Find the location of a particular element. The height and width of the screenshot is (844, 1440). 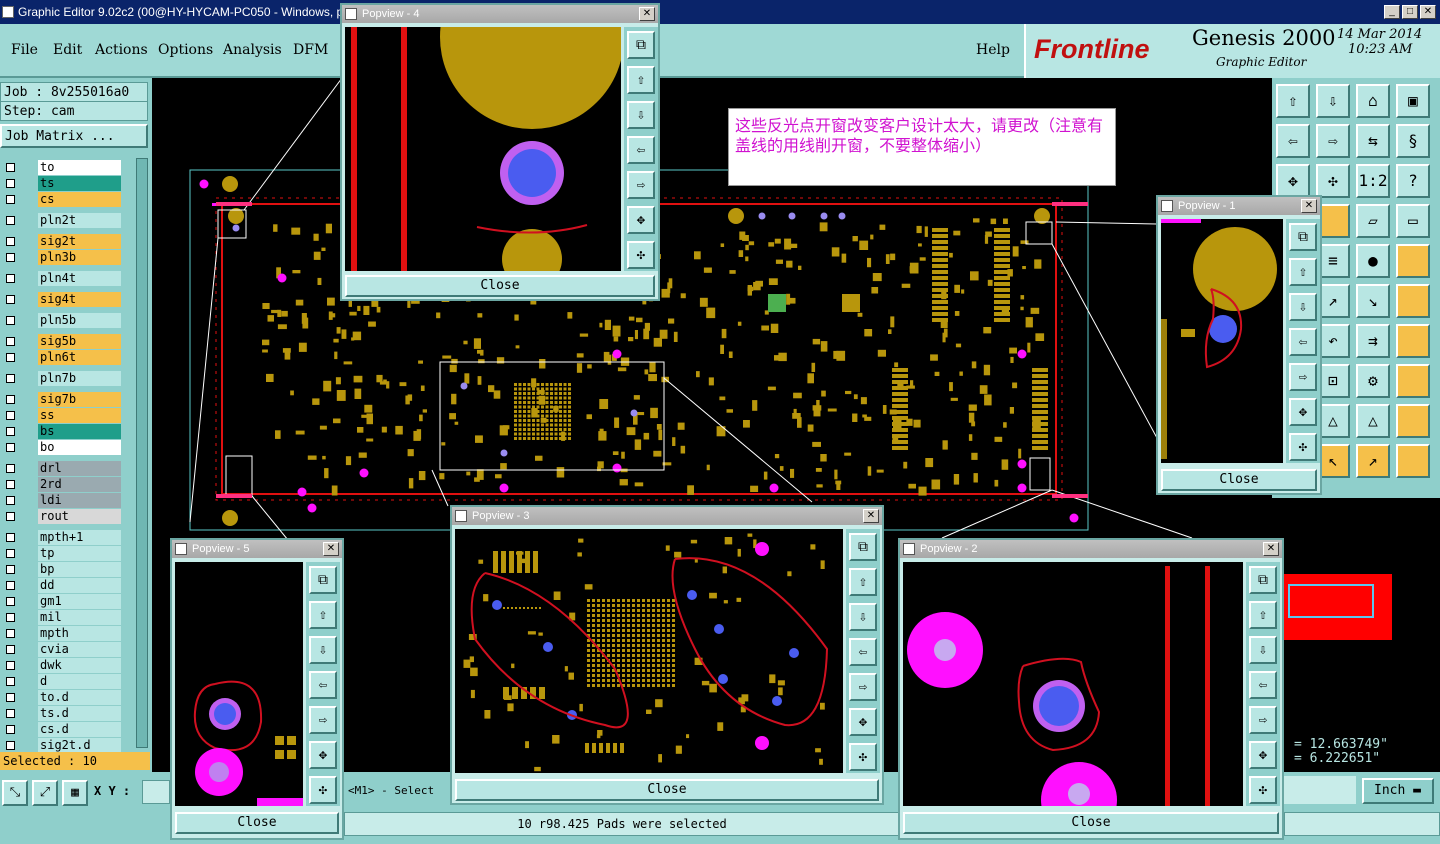

tool-icon: ⌂ is located at coordinates (1373, 101).